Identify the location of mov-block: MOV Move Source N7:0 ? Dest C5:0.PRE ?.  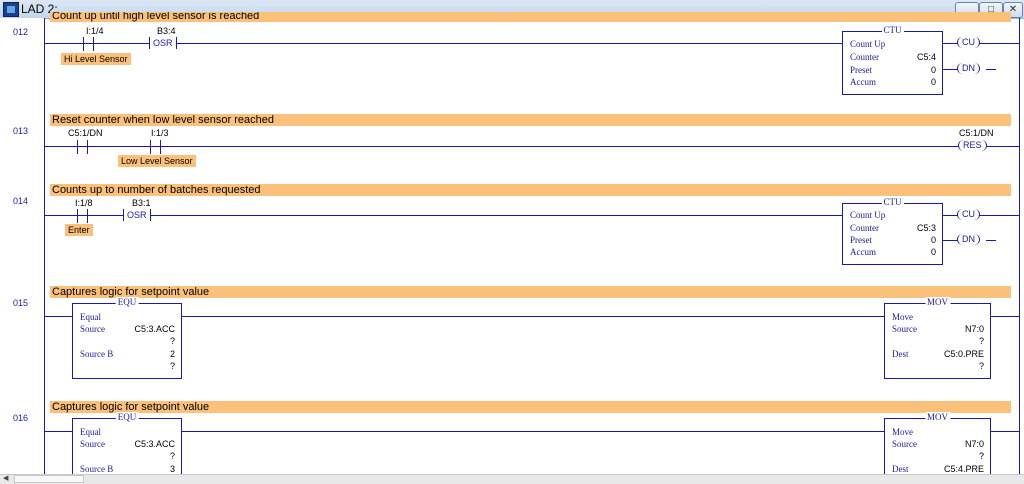
(937, 338).